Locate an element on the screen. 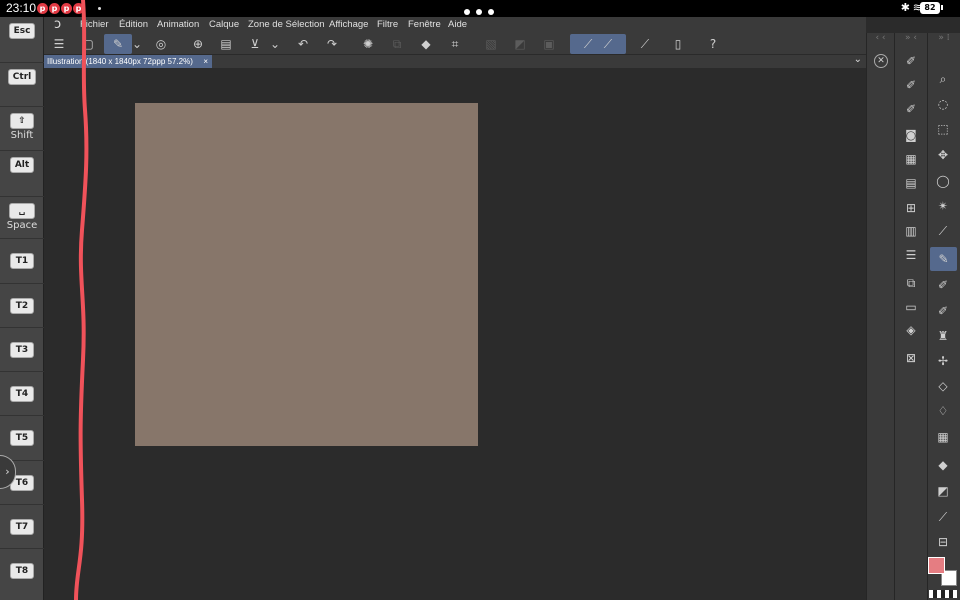  main-color-swatch is located at coordinates (936, 565).